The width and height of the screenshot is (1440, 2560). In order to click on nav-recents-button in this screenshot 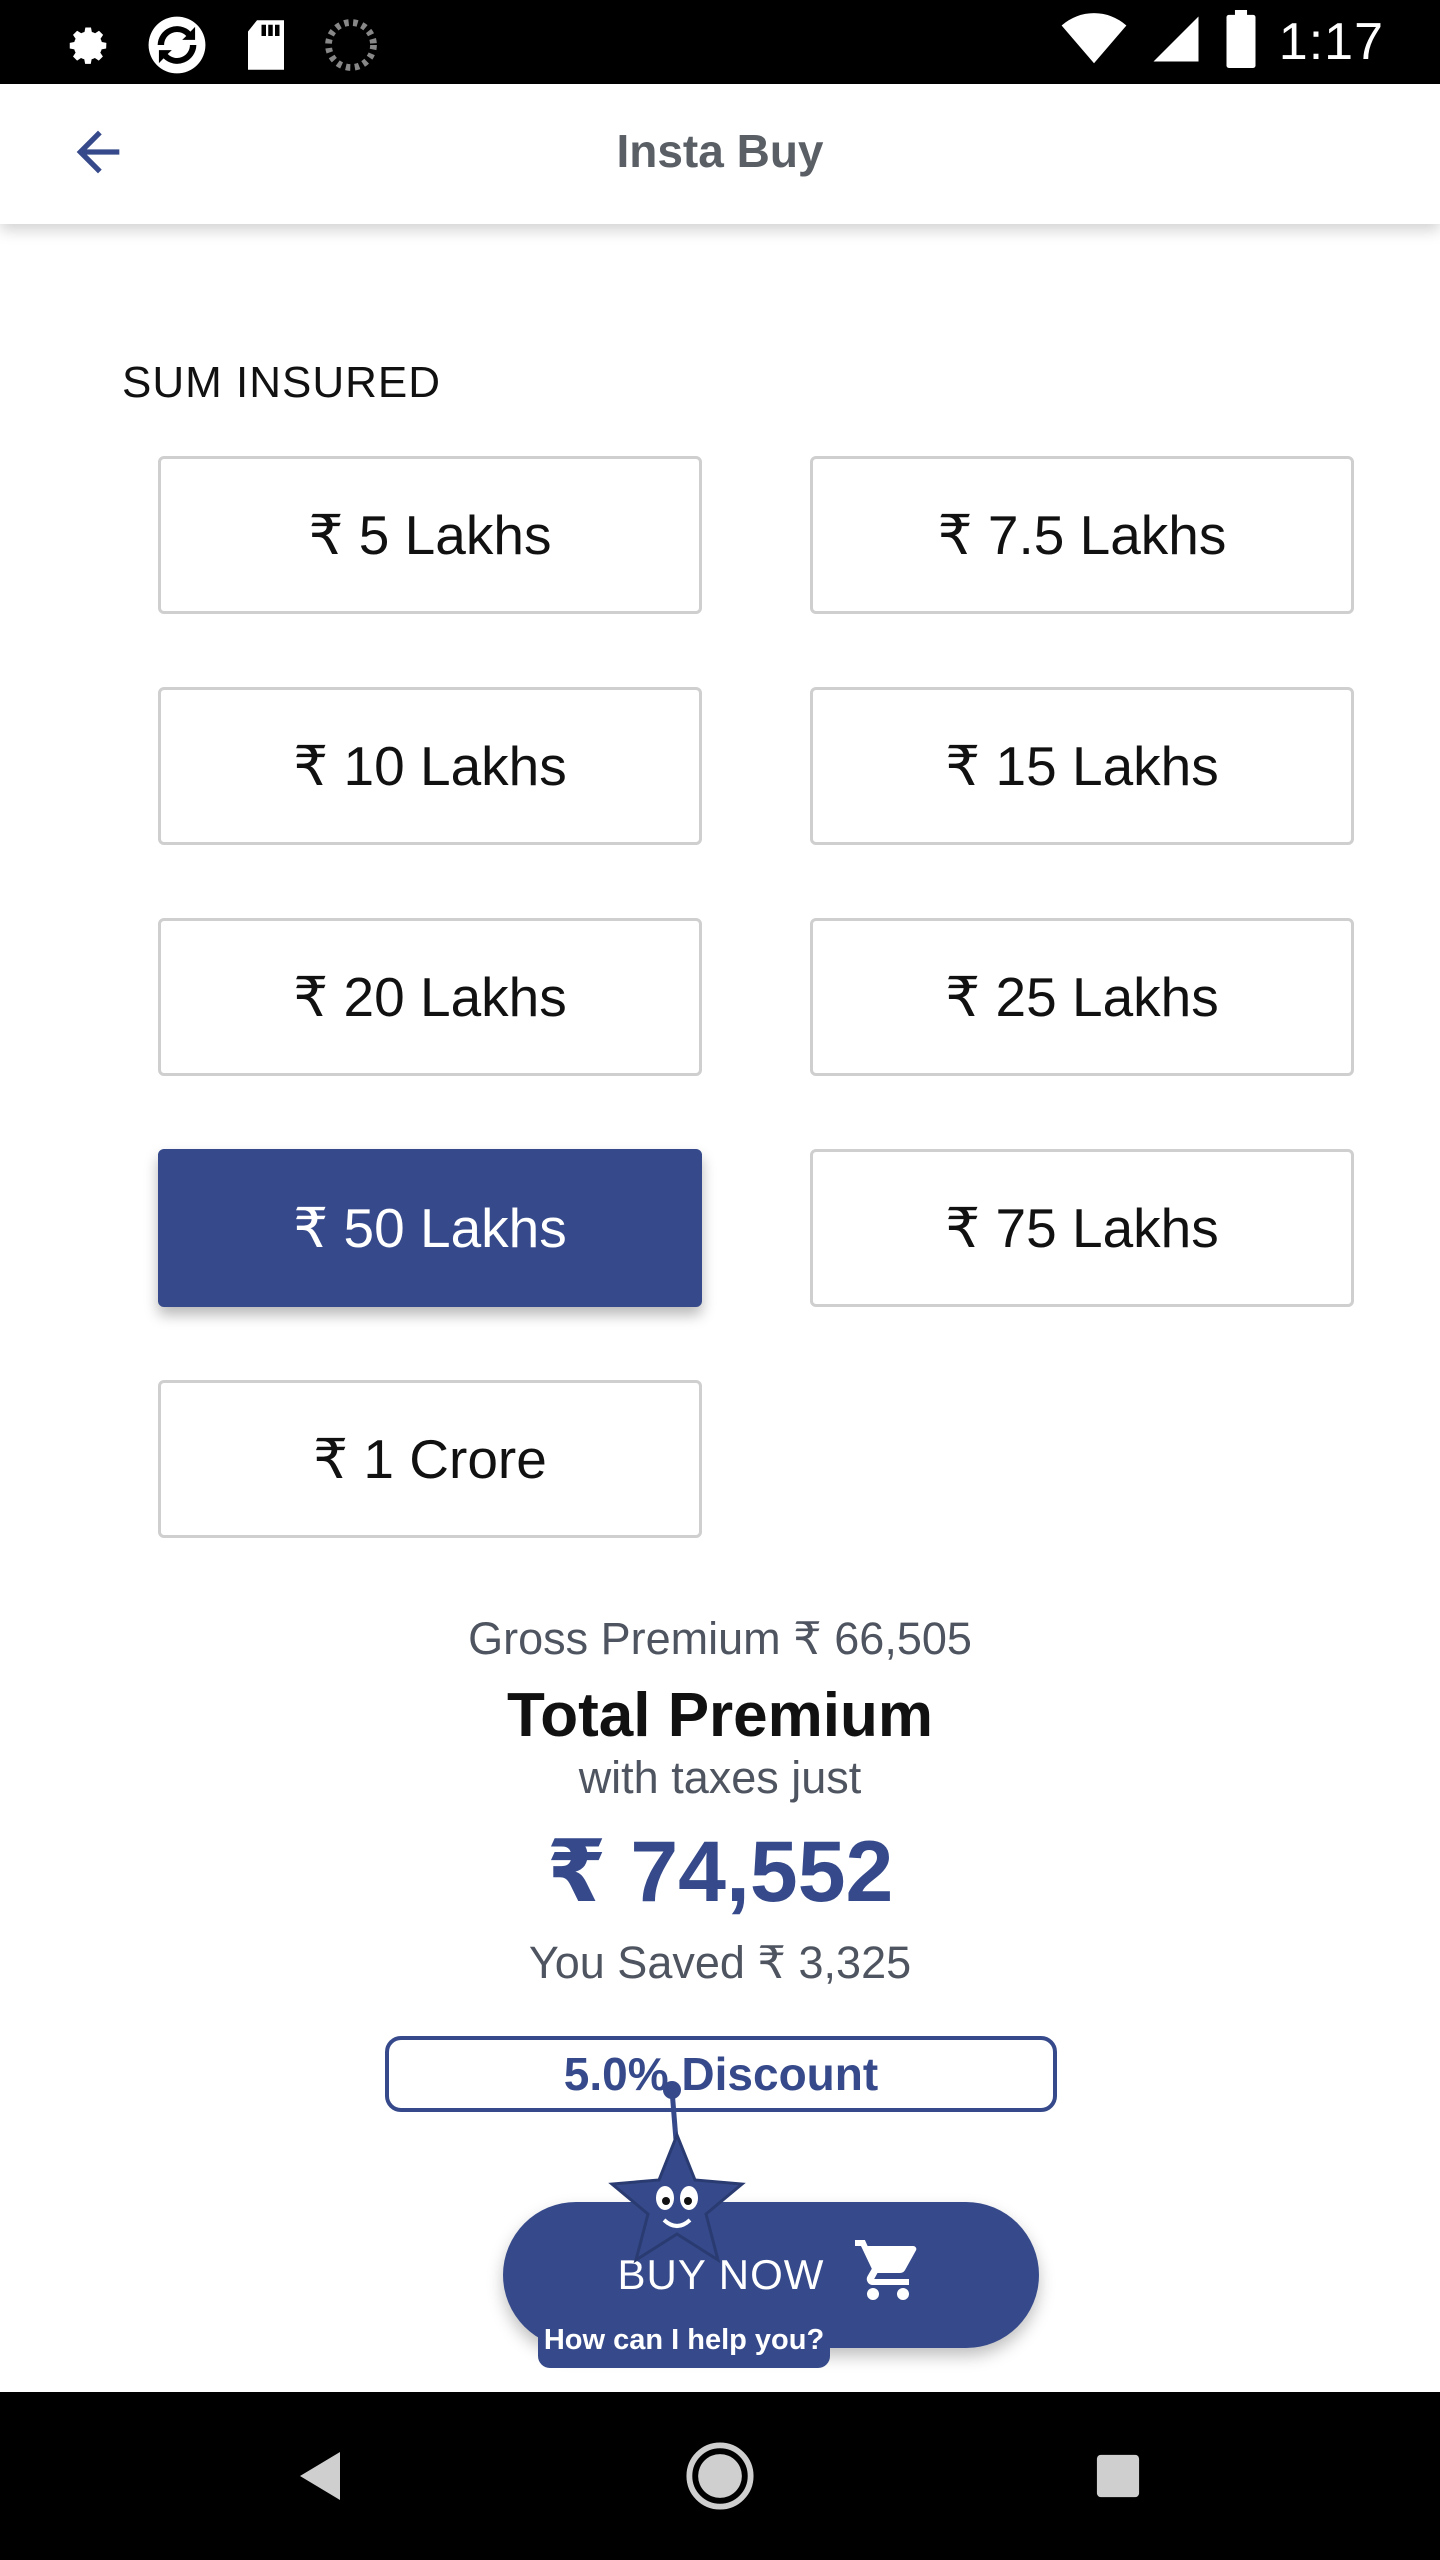, I will do `click(1118, 2478)`.